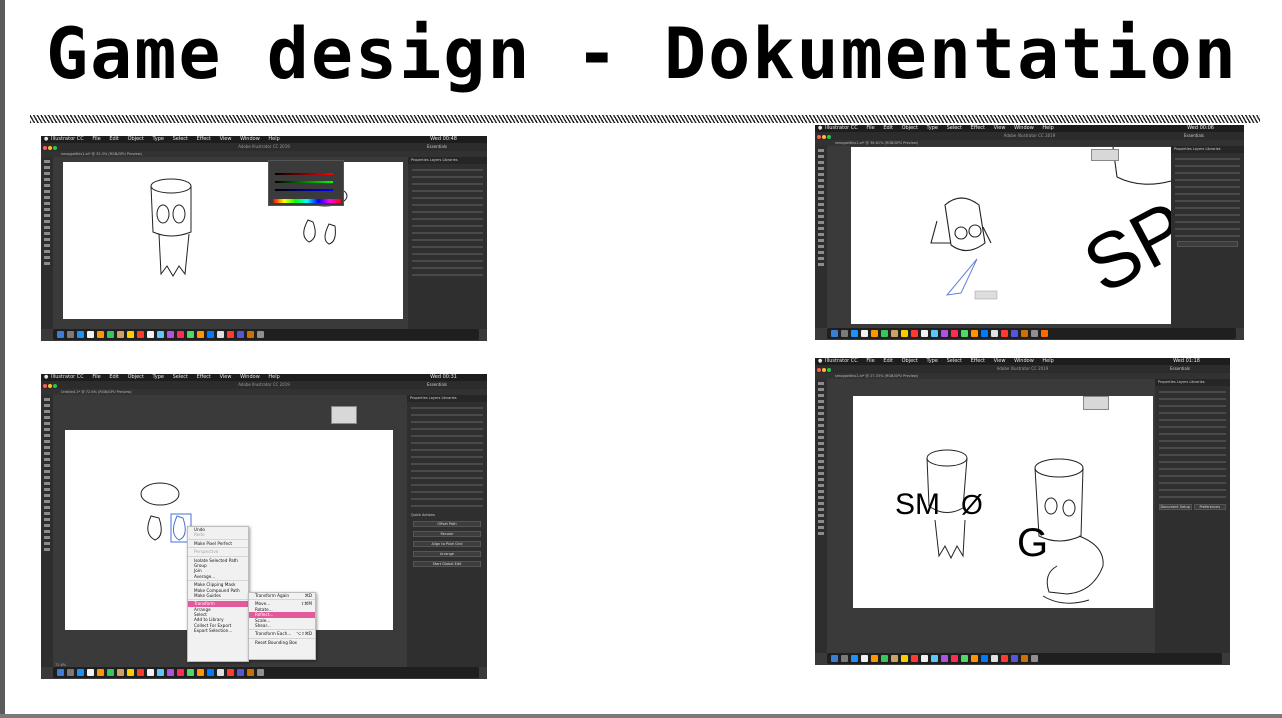  Describe the element at coordinates (1209, 507) in the screenshot. I see `preferences-button: Preferences` at that location.